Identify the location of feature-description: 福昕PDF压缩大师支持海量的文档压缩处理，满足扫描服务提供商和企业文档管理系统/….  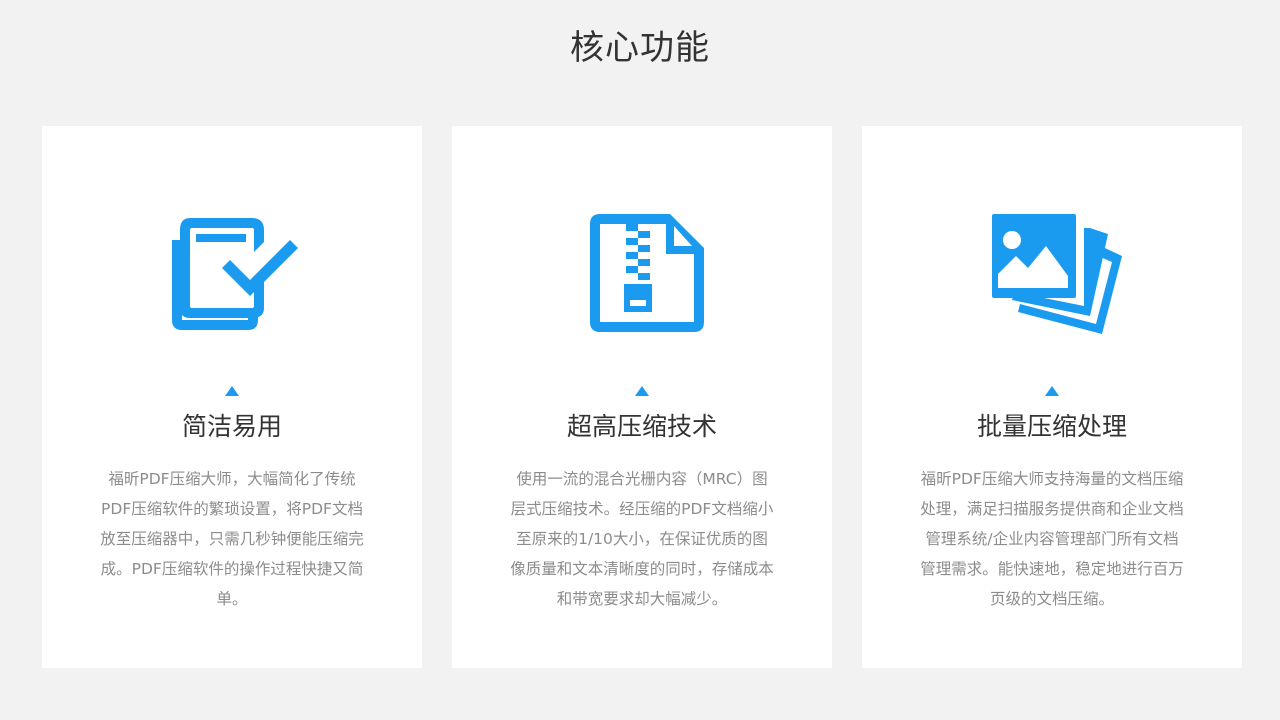
(1052, 539).